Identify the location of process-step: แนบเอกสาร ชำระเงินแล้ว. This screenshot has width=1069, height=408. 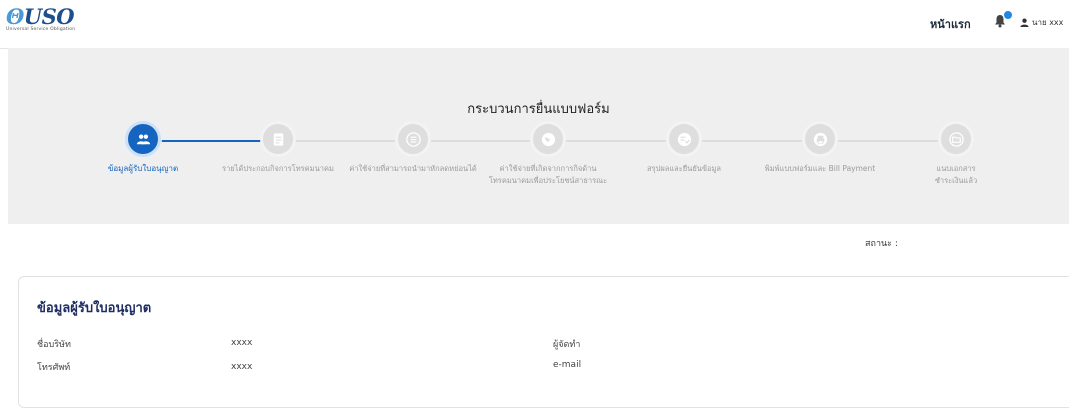
(956, 154).